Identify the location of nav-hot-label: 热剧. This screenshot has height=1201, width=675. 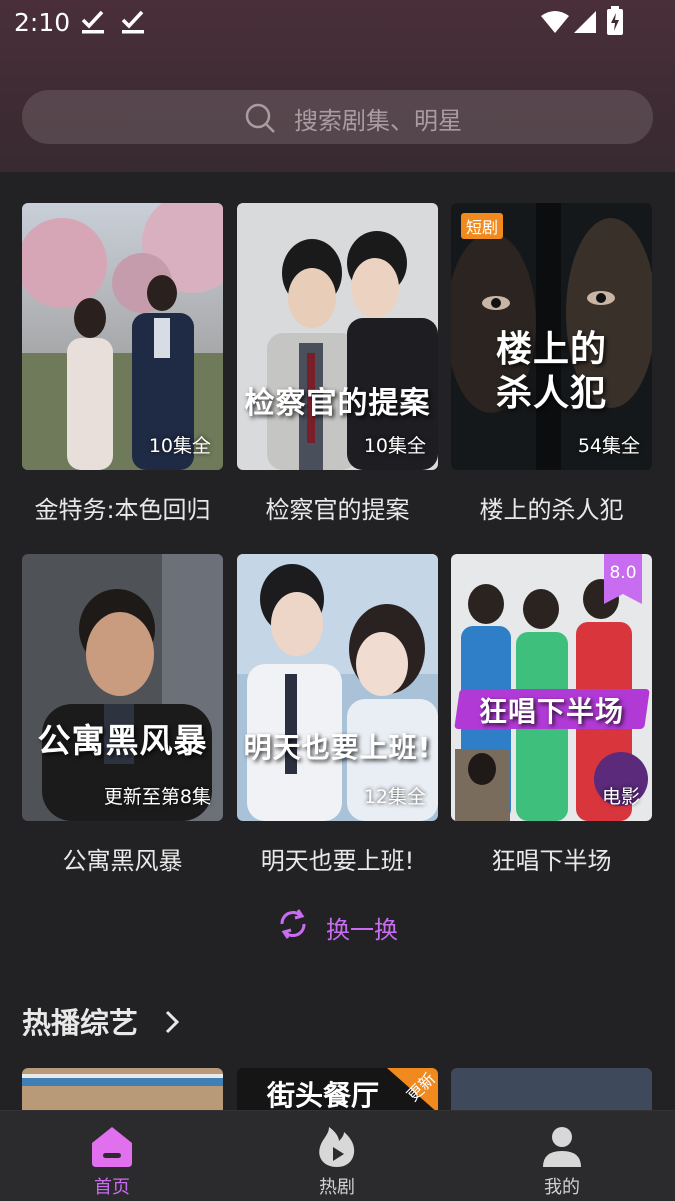
(337, 1187).